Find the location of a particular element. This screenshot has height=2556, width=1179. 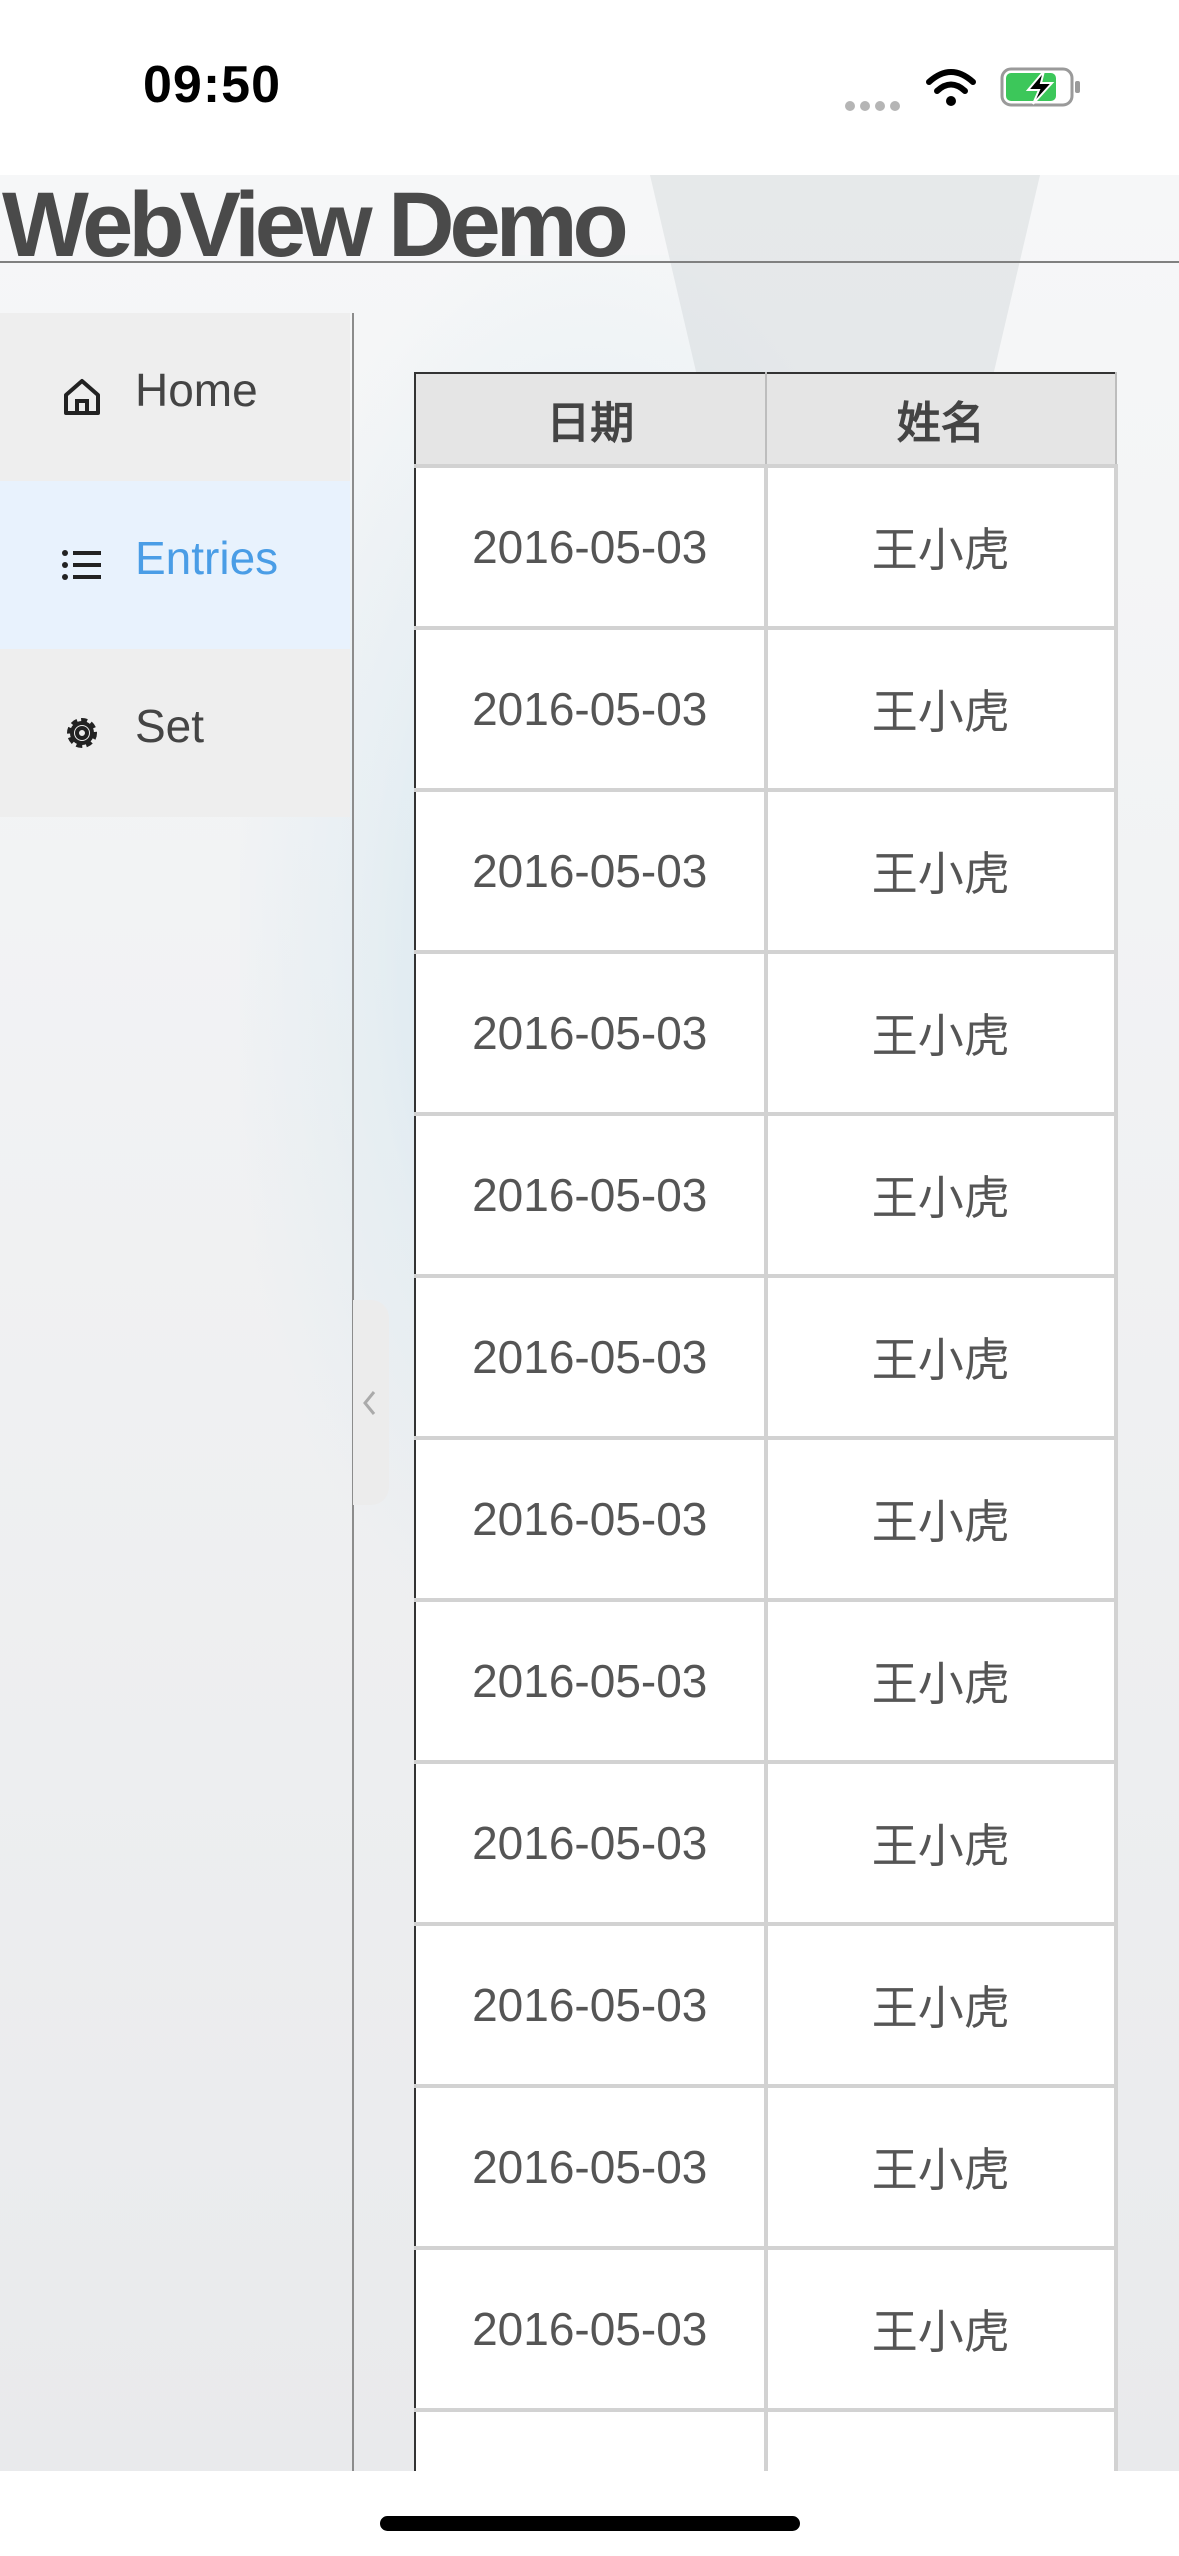

sidebar-item-home: Home is located at coordinates (175, 397).